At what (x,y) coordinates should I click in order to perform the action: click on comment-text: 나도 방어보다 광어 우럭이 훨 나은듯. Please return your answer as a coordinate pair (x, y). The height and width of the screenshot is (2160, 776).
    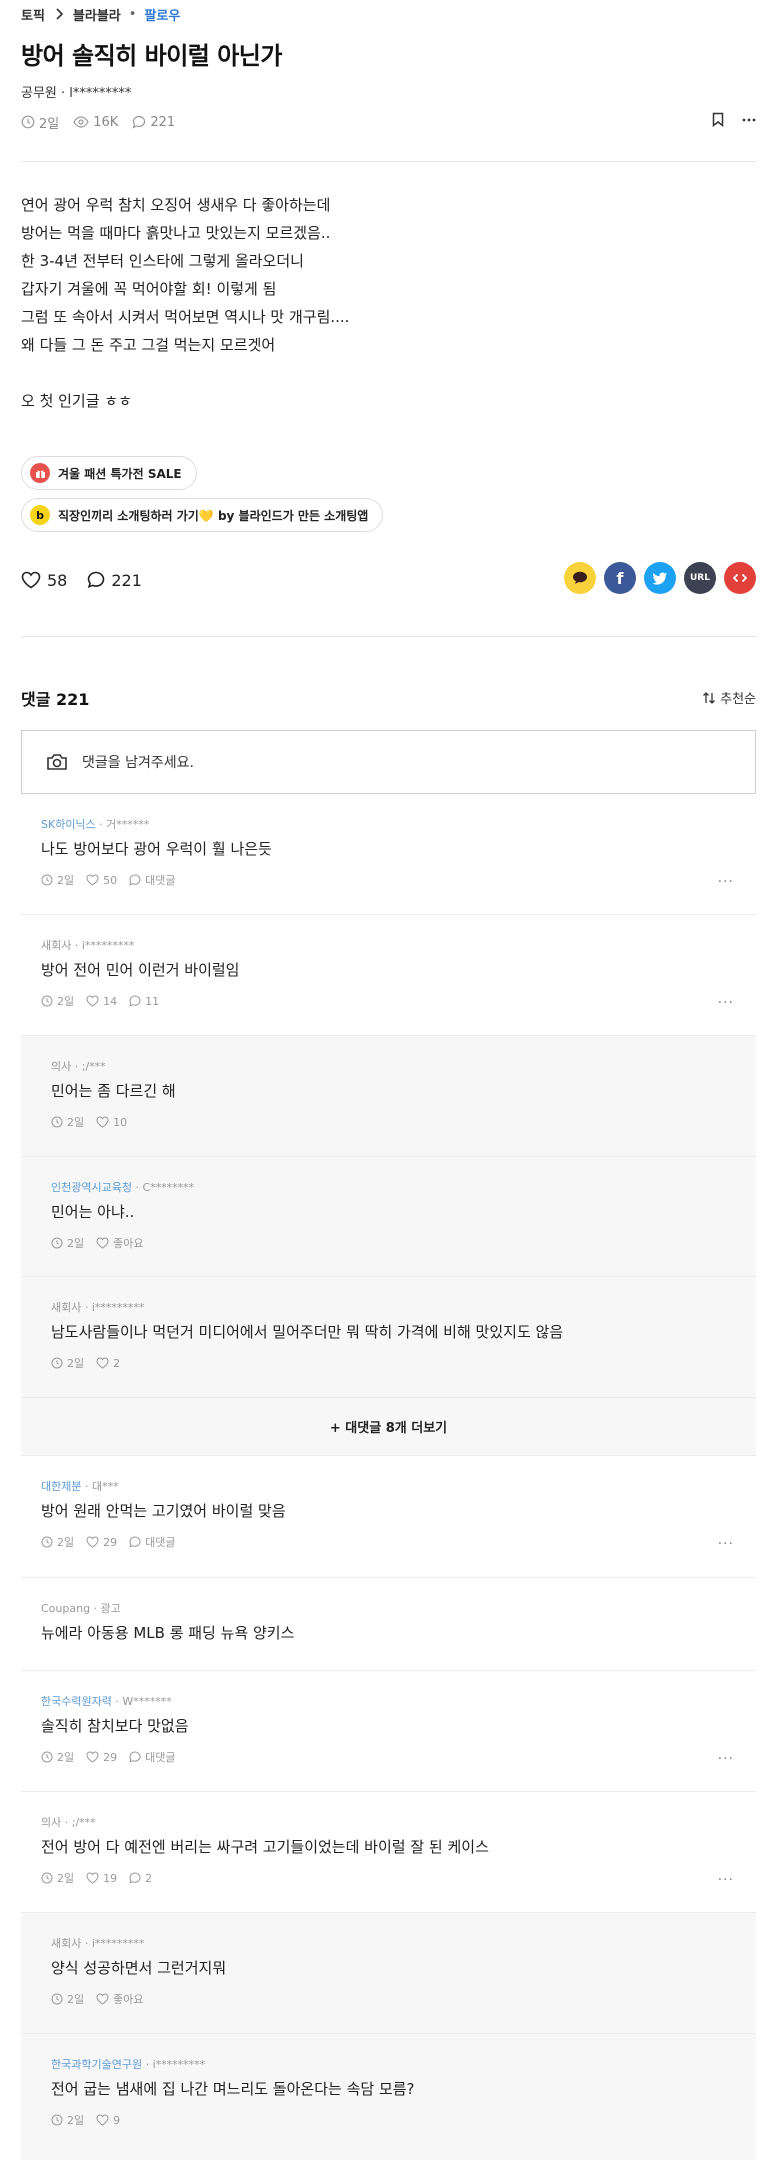
    Looking at the image, I should click on (156, 849).